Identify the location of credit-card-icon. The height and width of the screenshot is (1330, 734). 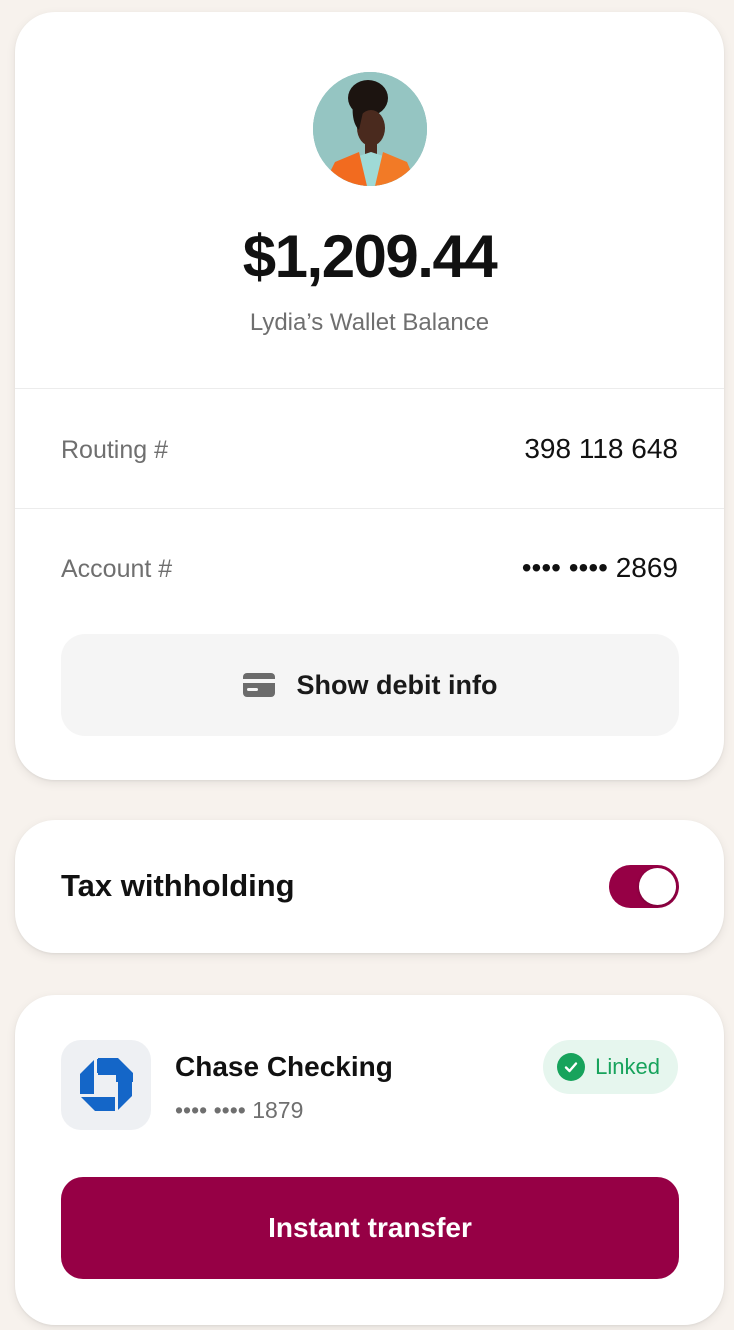
(258, 685).